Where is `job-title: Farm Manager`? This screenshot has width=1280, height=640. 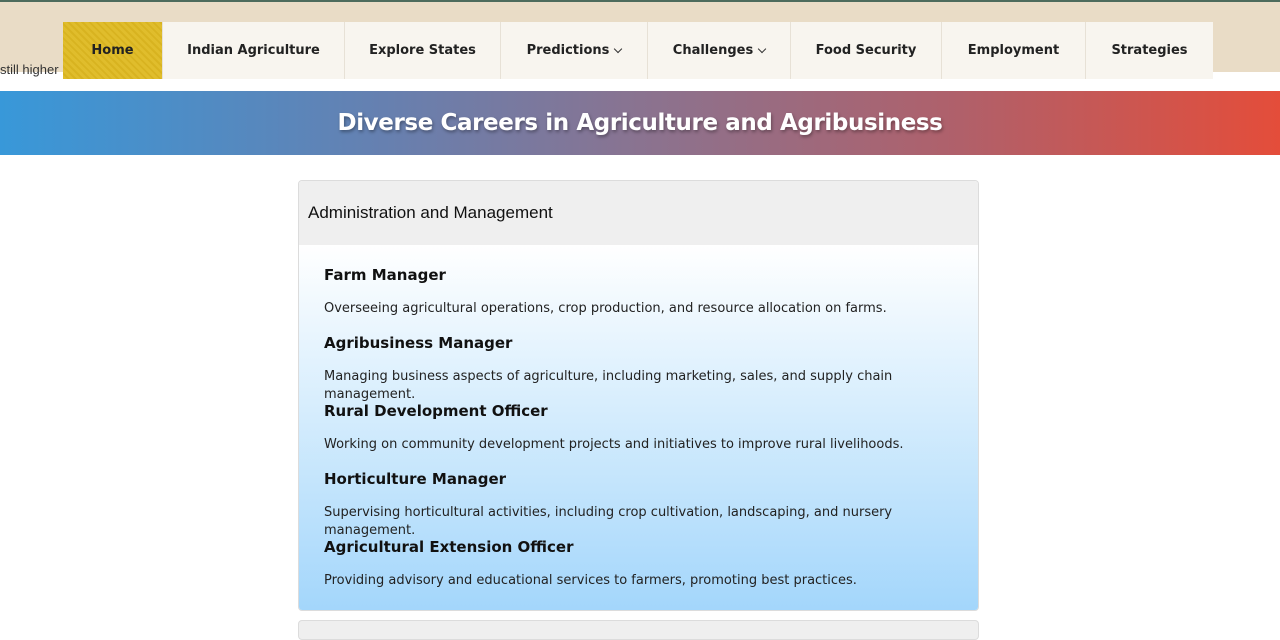
job-title: Farm Manager is located at coordinates (385, 275).